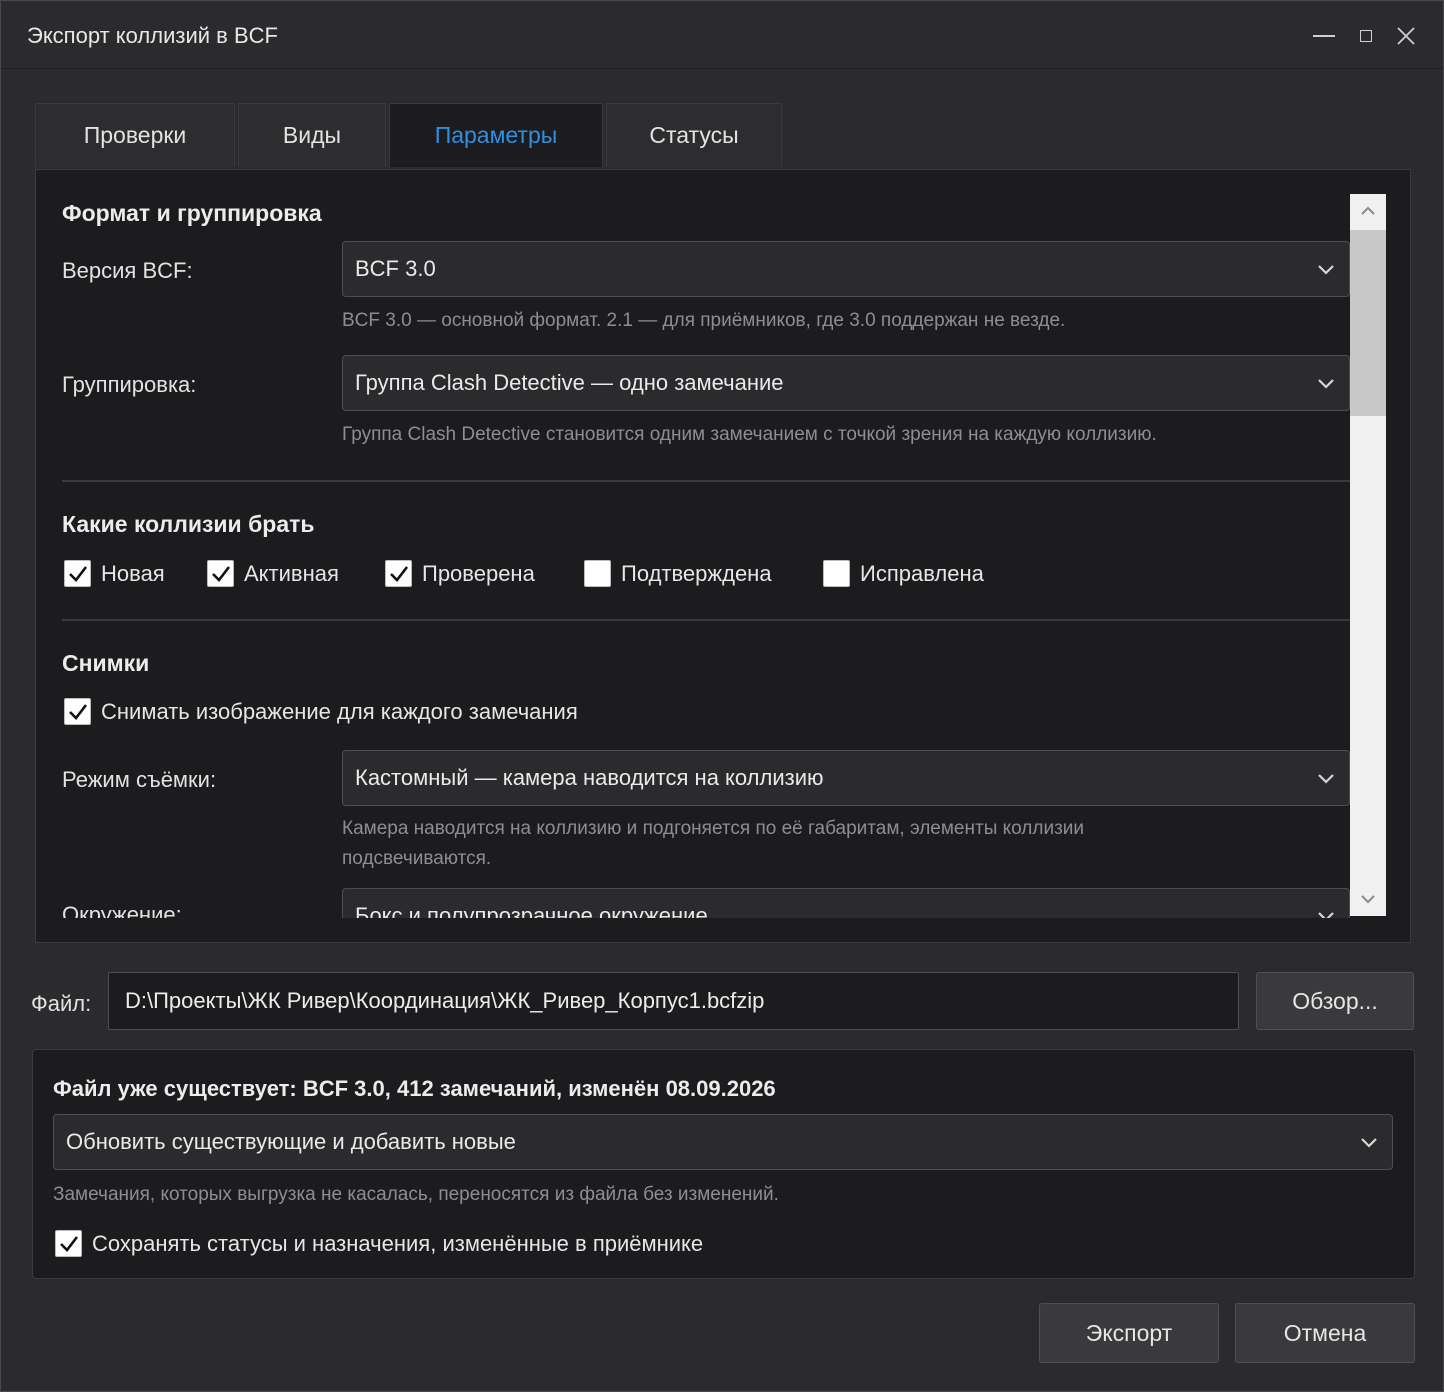 This screenshot has height=1392, width=1444. What do you see at coordinates (61, 1003) in the screenshot?
I see `file-label: Файл:` at bounding box center [61, 1003].